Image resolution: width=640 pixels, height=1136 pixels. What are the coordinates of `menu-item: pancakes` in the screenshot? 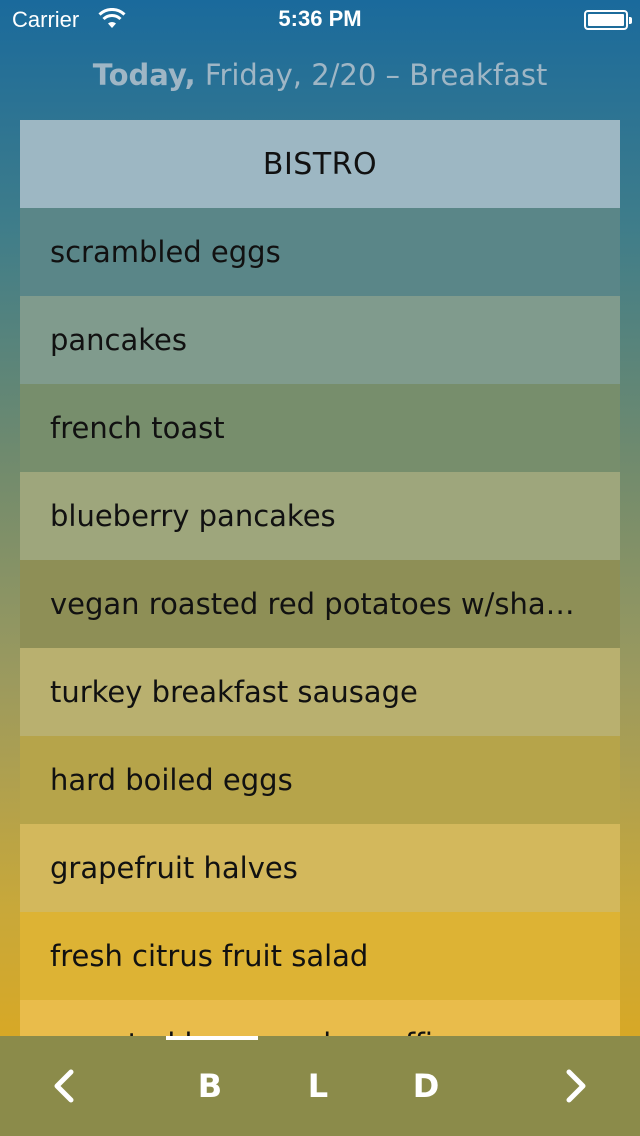 It's located at (320, 340).